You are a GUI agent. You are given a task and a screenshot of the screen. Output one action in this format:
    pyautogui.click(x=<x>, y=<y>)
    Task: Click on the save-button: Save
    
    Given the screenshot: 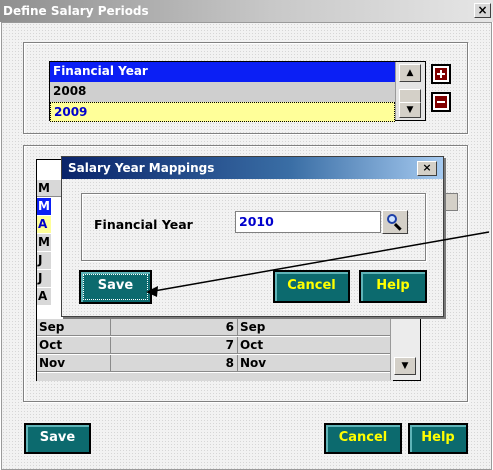 What is the action you would take?
    pyautogui.click(x=57, y=438)
    